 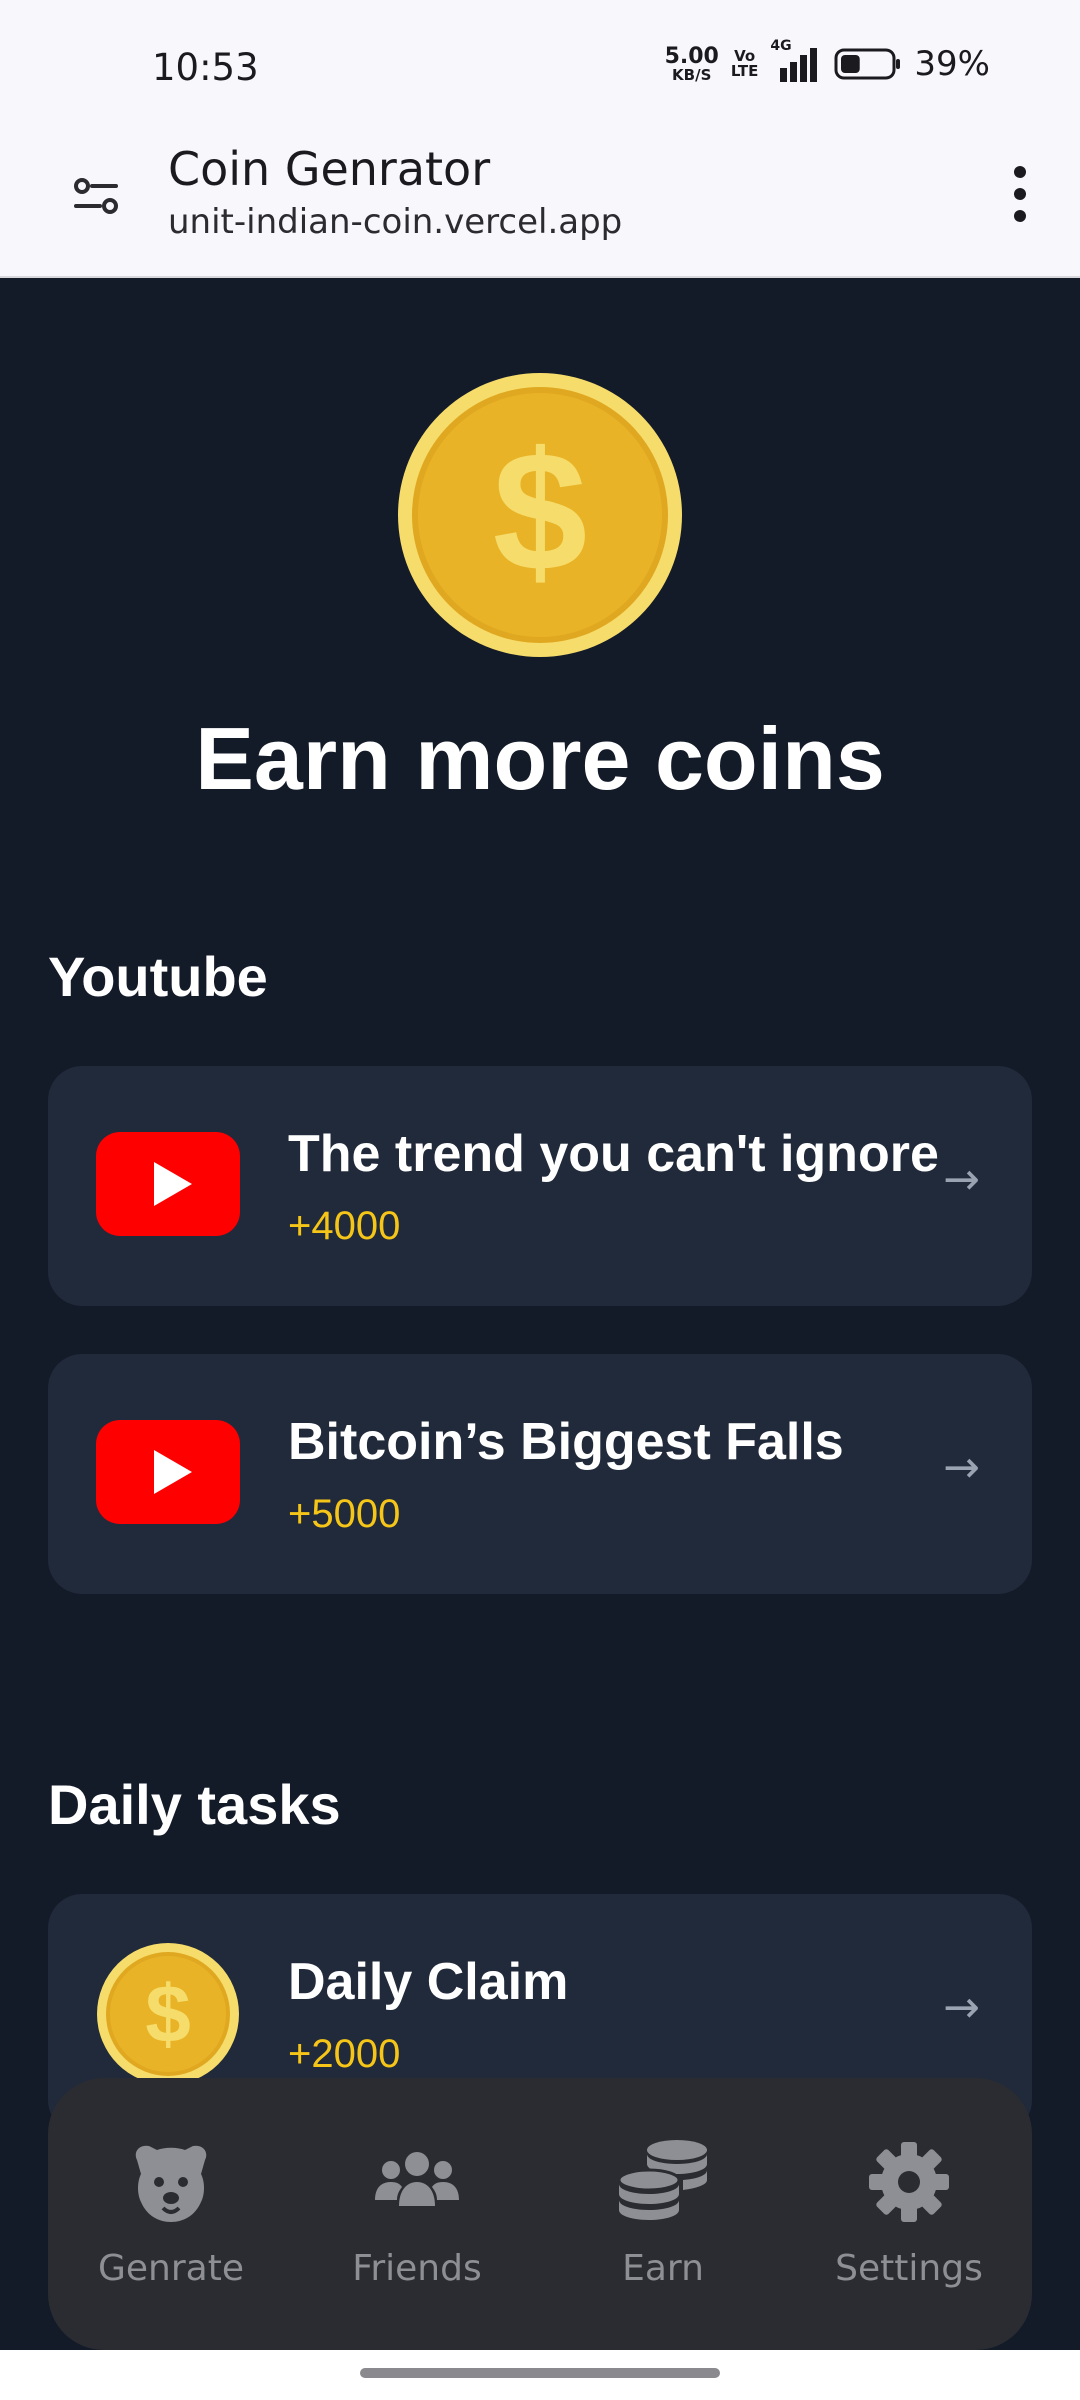 I want to click on signal-icon: 4G, so click(x=796, y=61).